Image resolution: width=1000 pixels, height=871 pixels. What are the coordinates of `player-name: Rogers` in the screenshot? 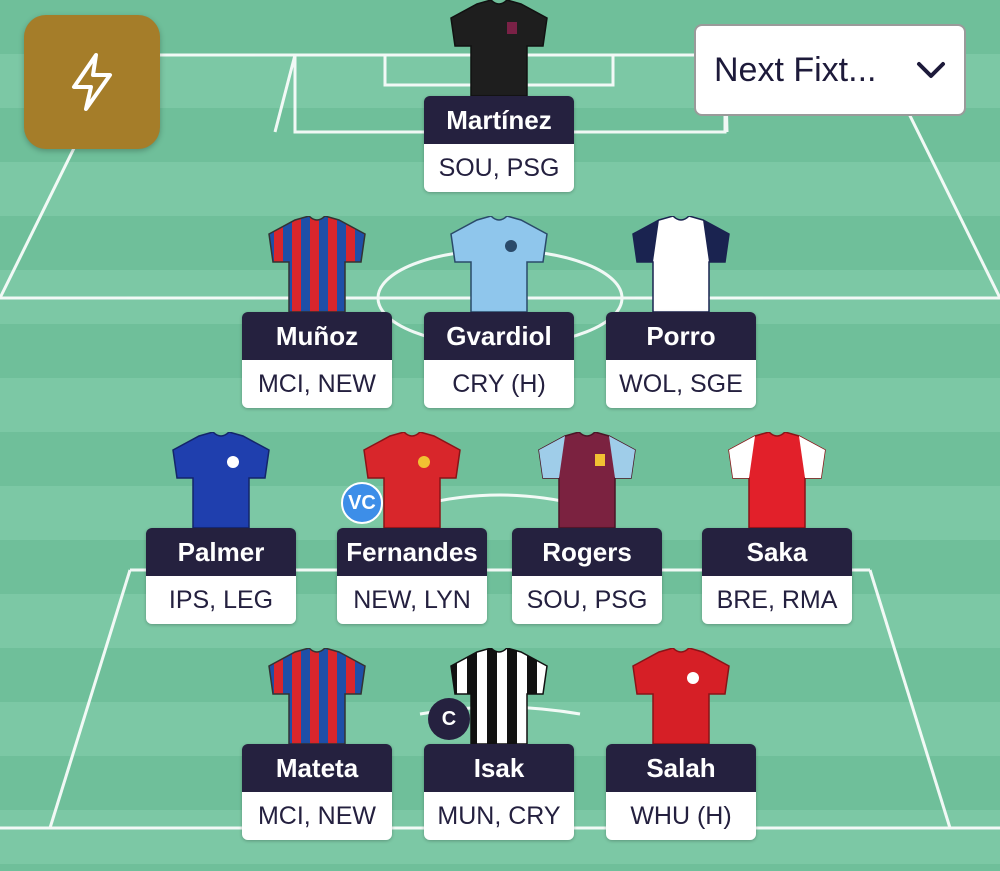 It's located at (587, 552).